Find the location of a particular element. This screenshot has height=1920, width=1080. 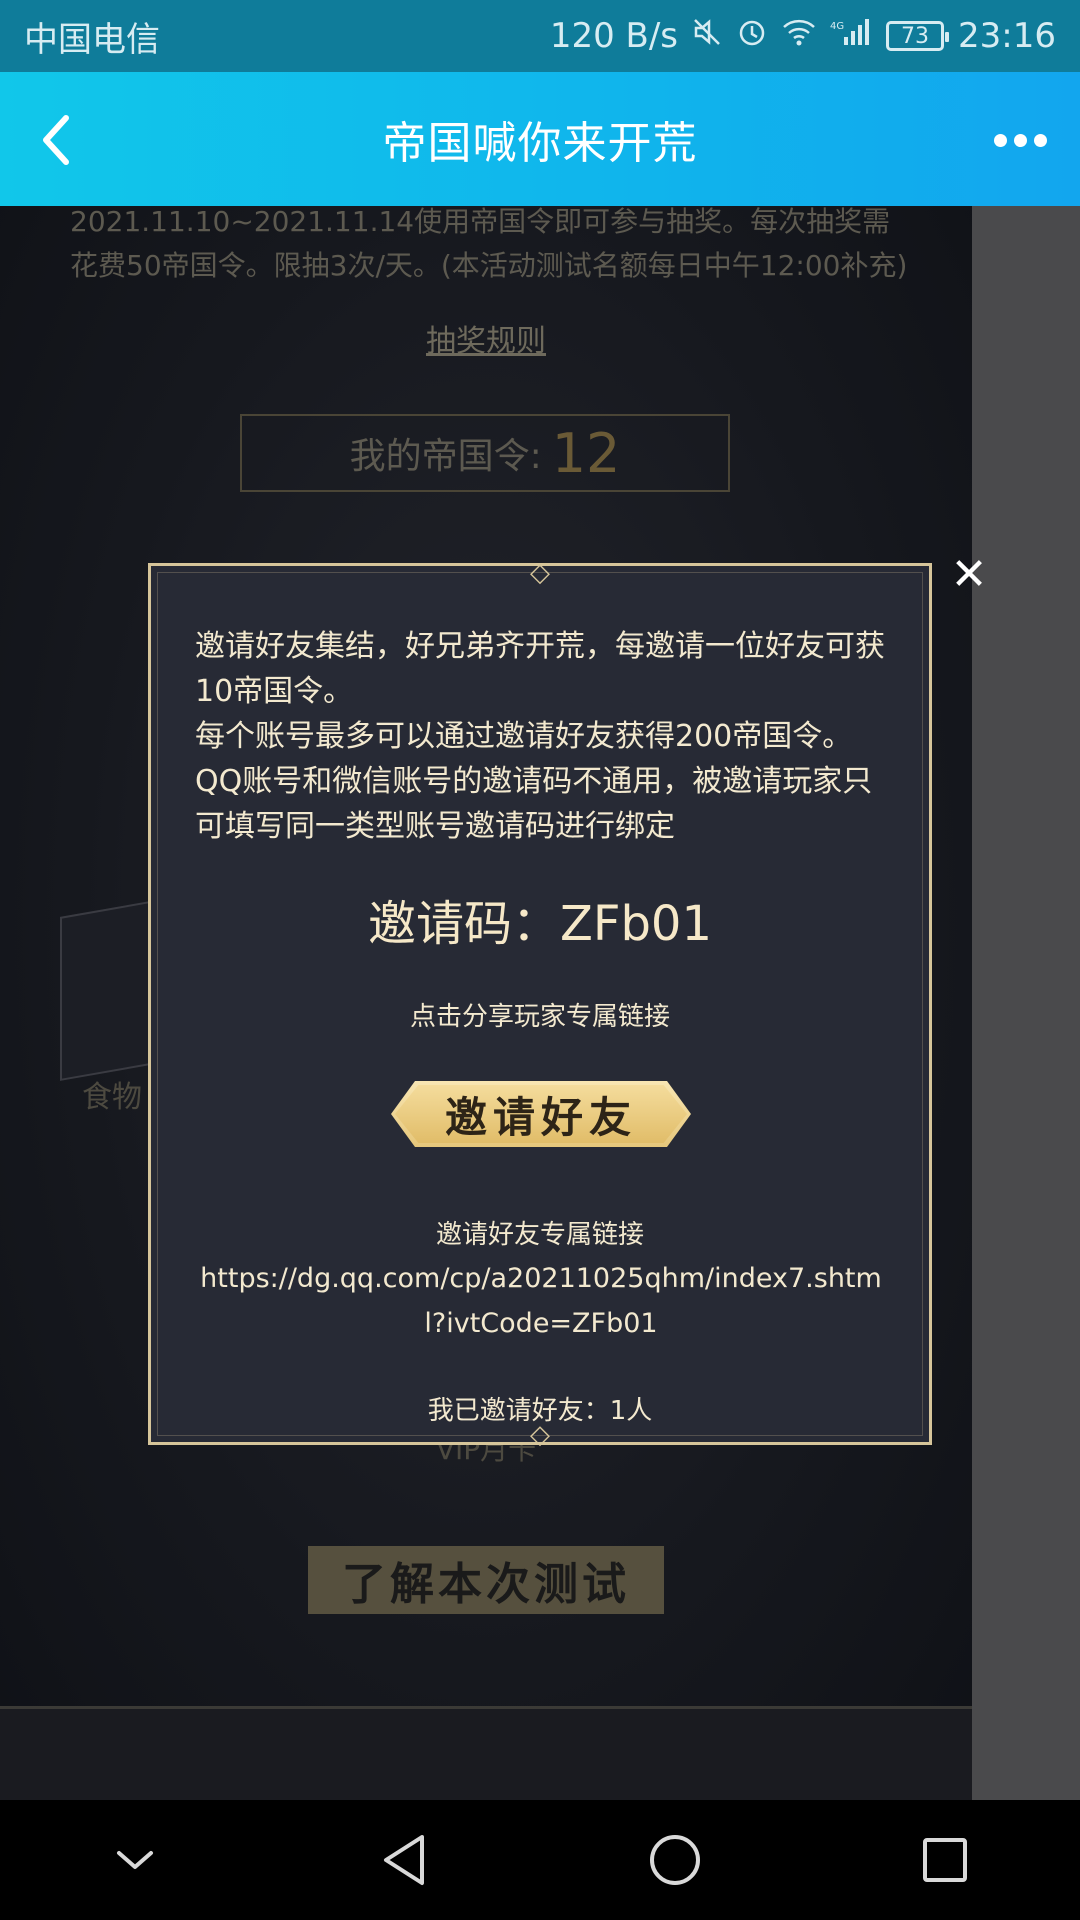

back-triangle-icon is located at coordinates (405, 1860).